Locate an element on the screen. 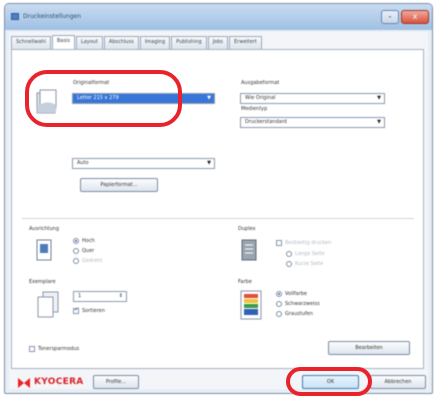 The image size is (437, 397). copies-spinner: 1 ⇕ is located at coordinates (100, 296).